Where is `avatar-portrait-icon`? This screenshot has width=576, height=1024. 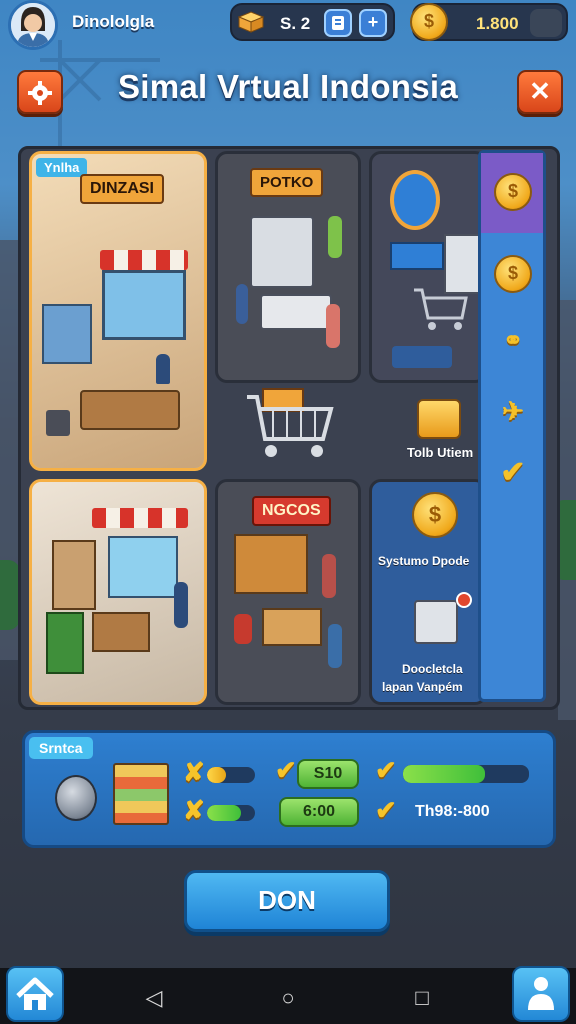
avatar-portrait-icon is located at coordinates (33, 25).